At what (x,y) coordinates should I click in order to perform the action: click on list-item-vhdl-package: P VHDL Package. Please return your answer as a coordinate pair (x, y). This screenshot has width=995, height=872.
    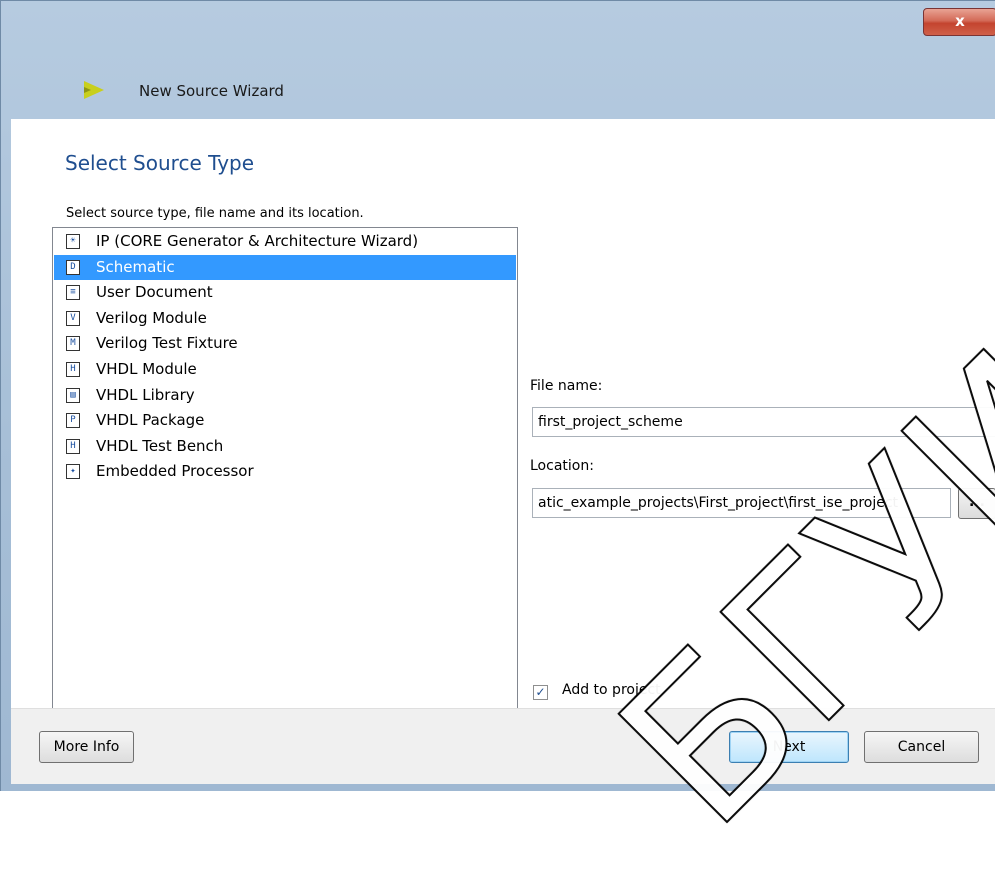
    Looking at the image, I should click on (285, 420).